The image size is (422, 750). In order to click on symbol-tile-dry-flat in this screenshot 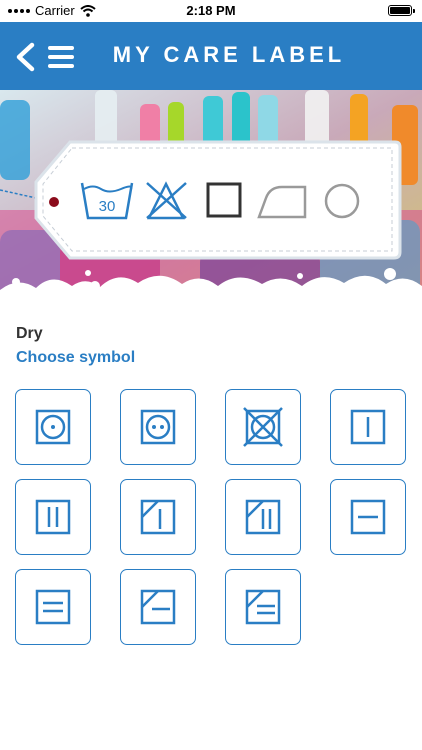, I will do `click(368, 517)`.